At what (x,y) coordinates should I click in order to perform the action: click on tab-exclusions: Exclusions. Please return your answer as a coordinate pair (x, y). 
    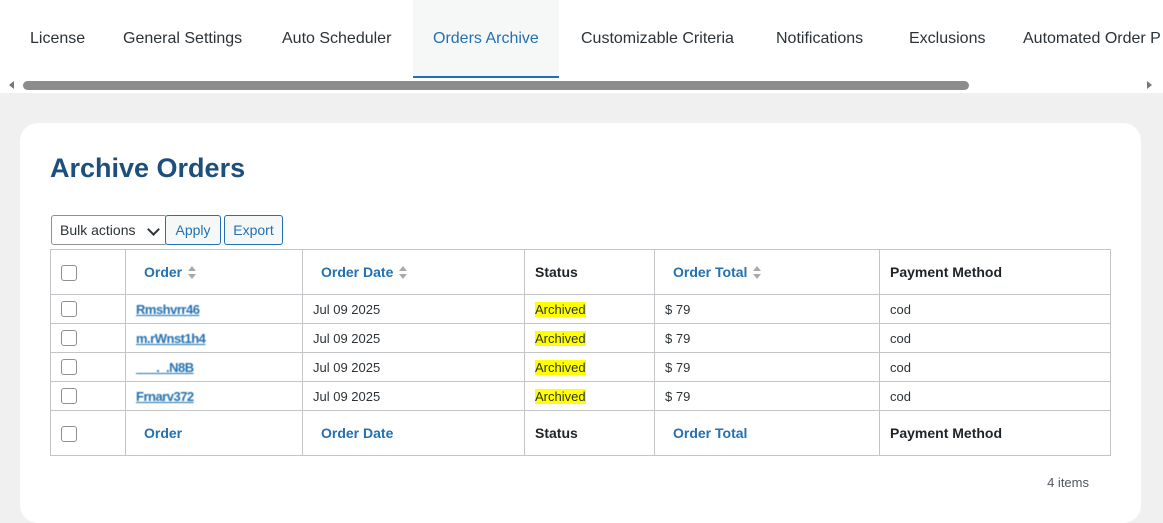
    Looking at the image, I should click on (947, 39).